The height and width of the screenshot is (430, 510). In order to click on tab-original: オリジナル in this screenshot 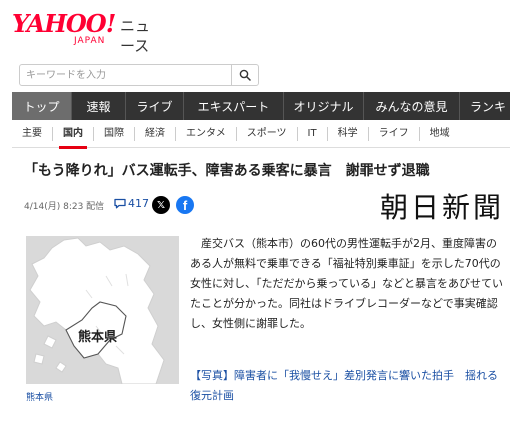, I will do `click(324, 106)`.